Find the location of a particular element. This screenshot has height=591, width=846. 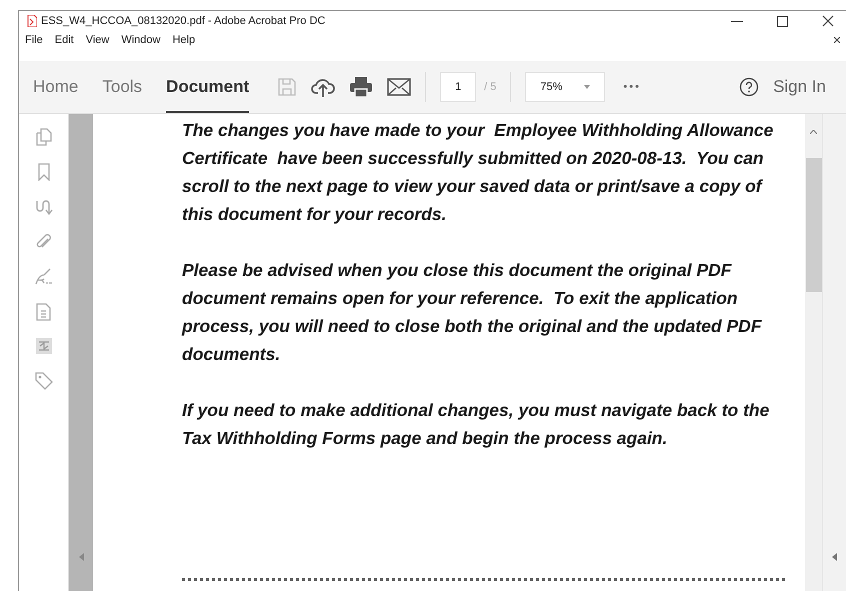

tag-icon is located at coordinates (44, 381).